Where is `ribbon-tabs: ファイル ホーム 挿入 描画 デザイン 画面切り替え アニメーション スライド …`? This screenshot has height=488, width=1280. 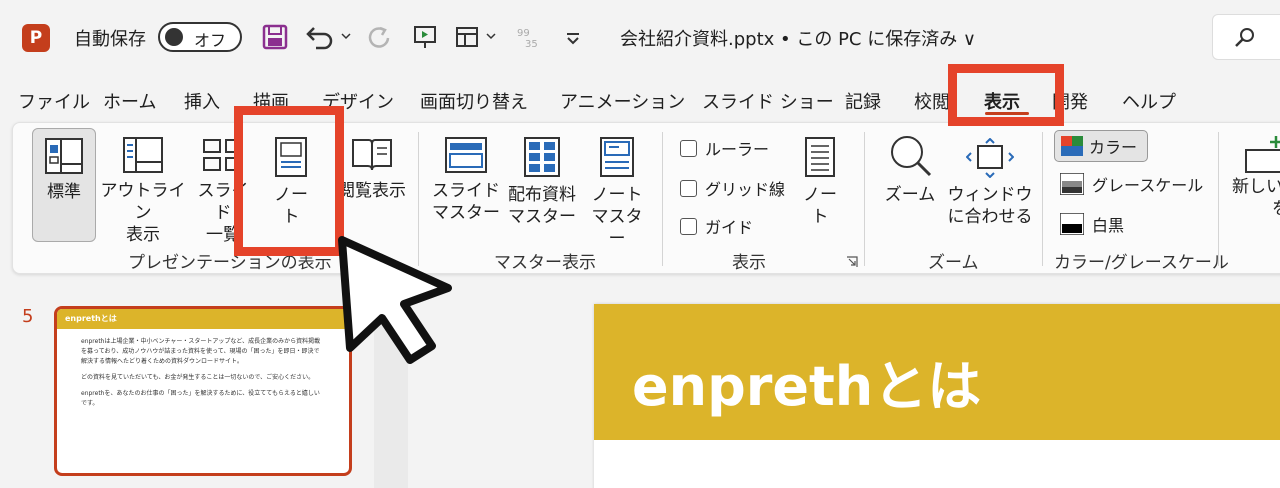
ribbon-tabs: ファイル ホーム 挿入 描画 デザイン 画面切り替え アニメーション スライド … is located at coordinates (640, 101).